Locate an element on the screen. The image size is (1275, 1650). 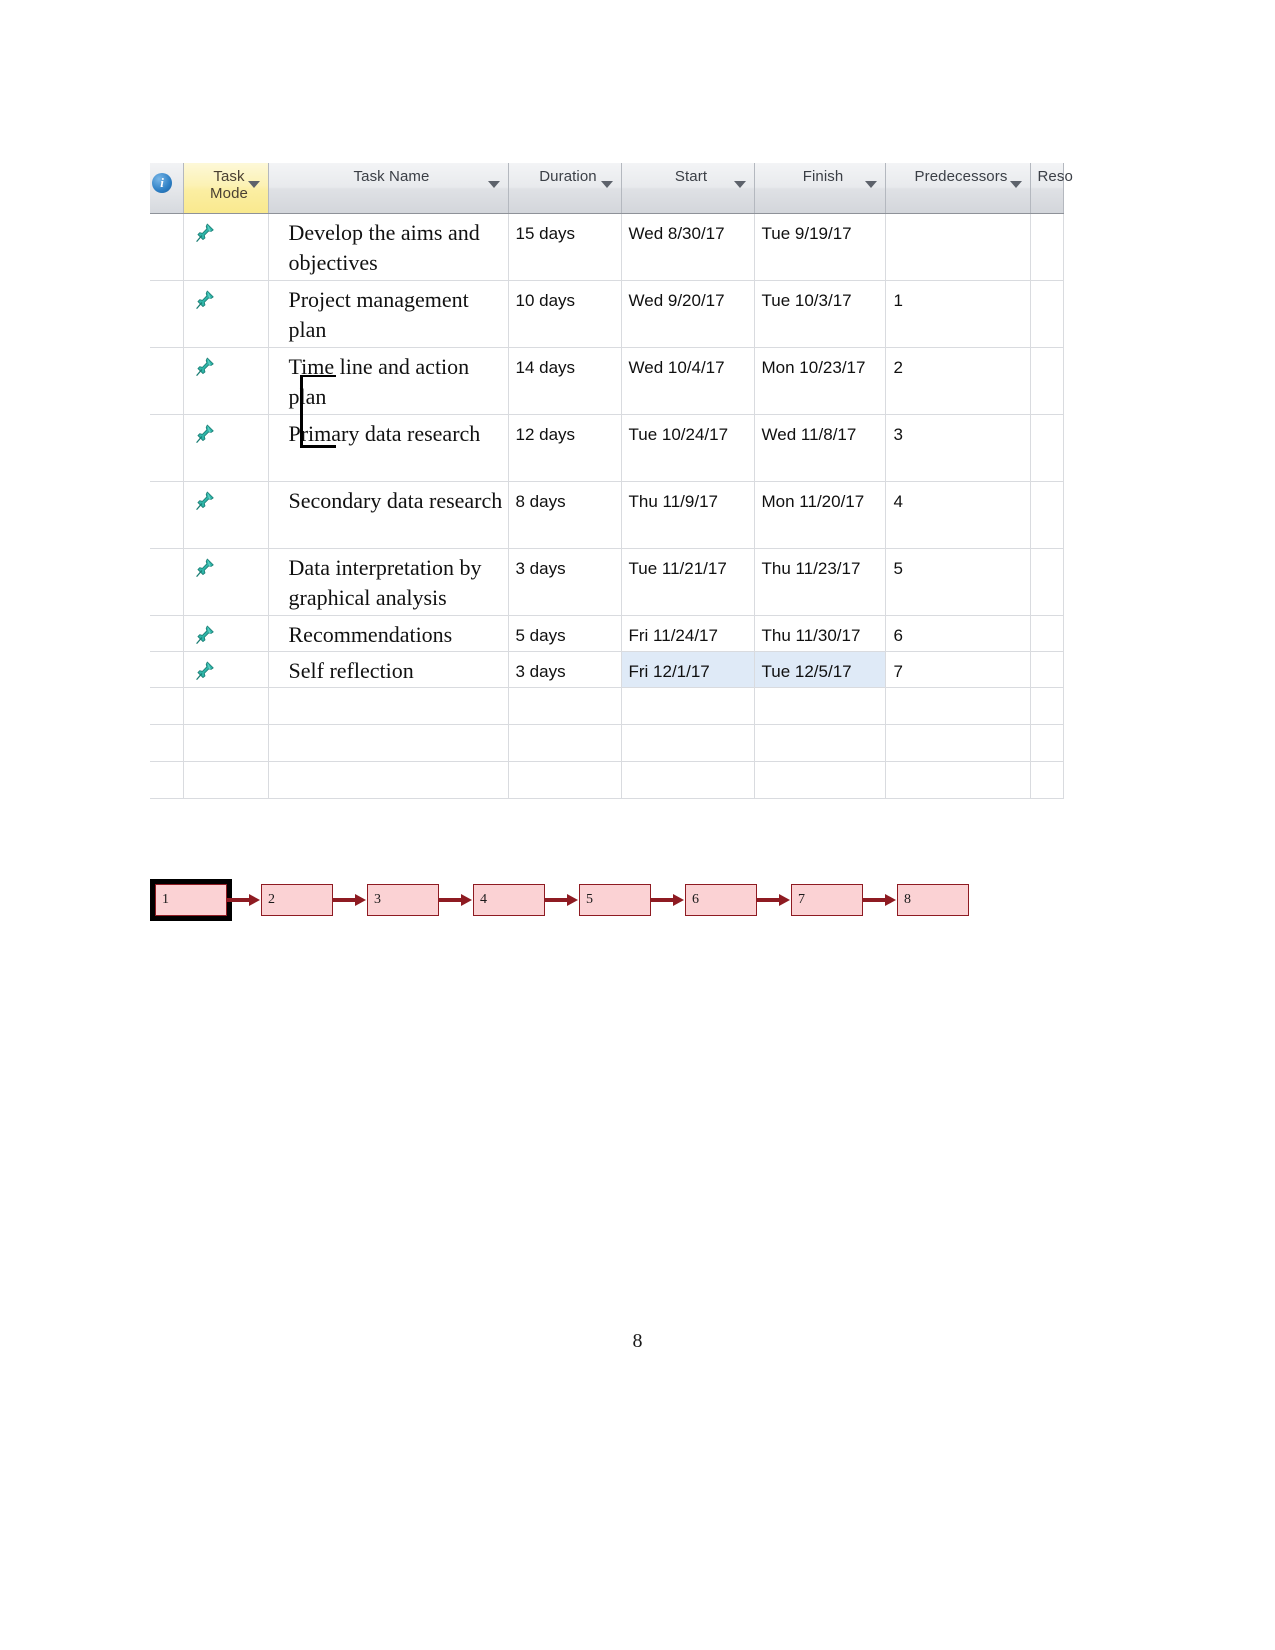
filter-dropdown-icon-predecessors is located at coordinates (1015, 184).